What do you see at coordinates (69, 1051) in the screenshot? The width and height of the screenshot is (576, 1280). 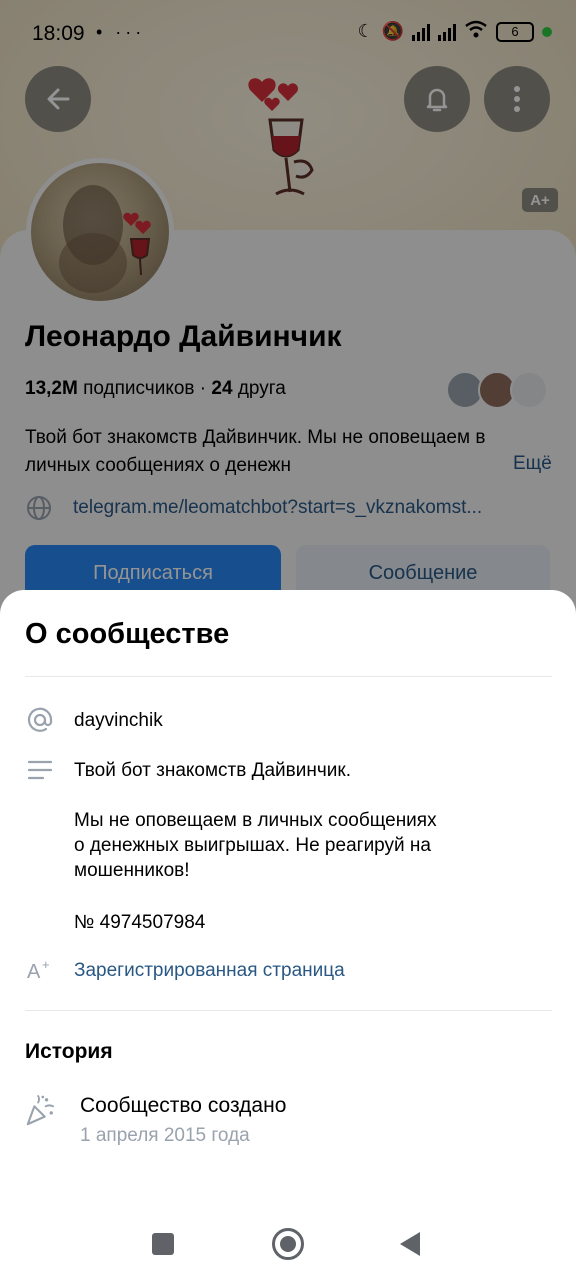 I see `history-title: История` at bounding box center [69, 1051].